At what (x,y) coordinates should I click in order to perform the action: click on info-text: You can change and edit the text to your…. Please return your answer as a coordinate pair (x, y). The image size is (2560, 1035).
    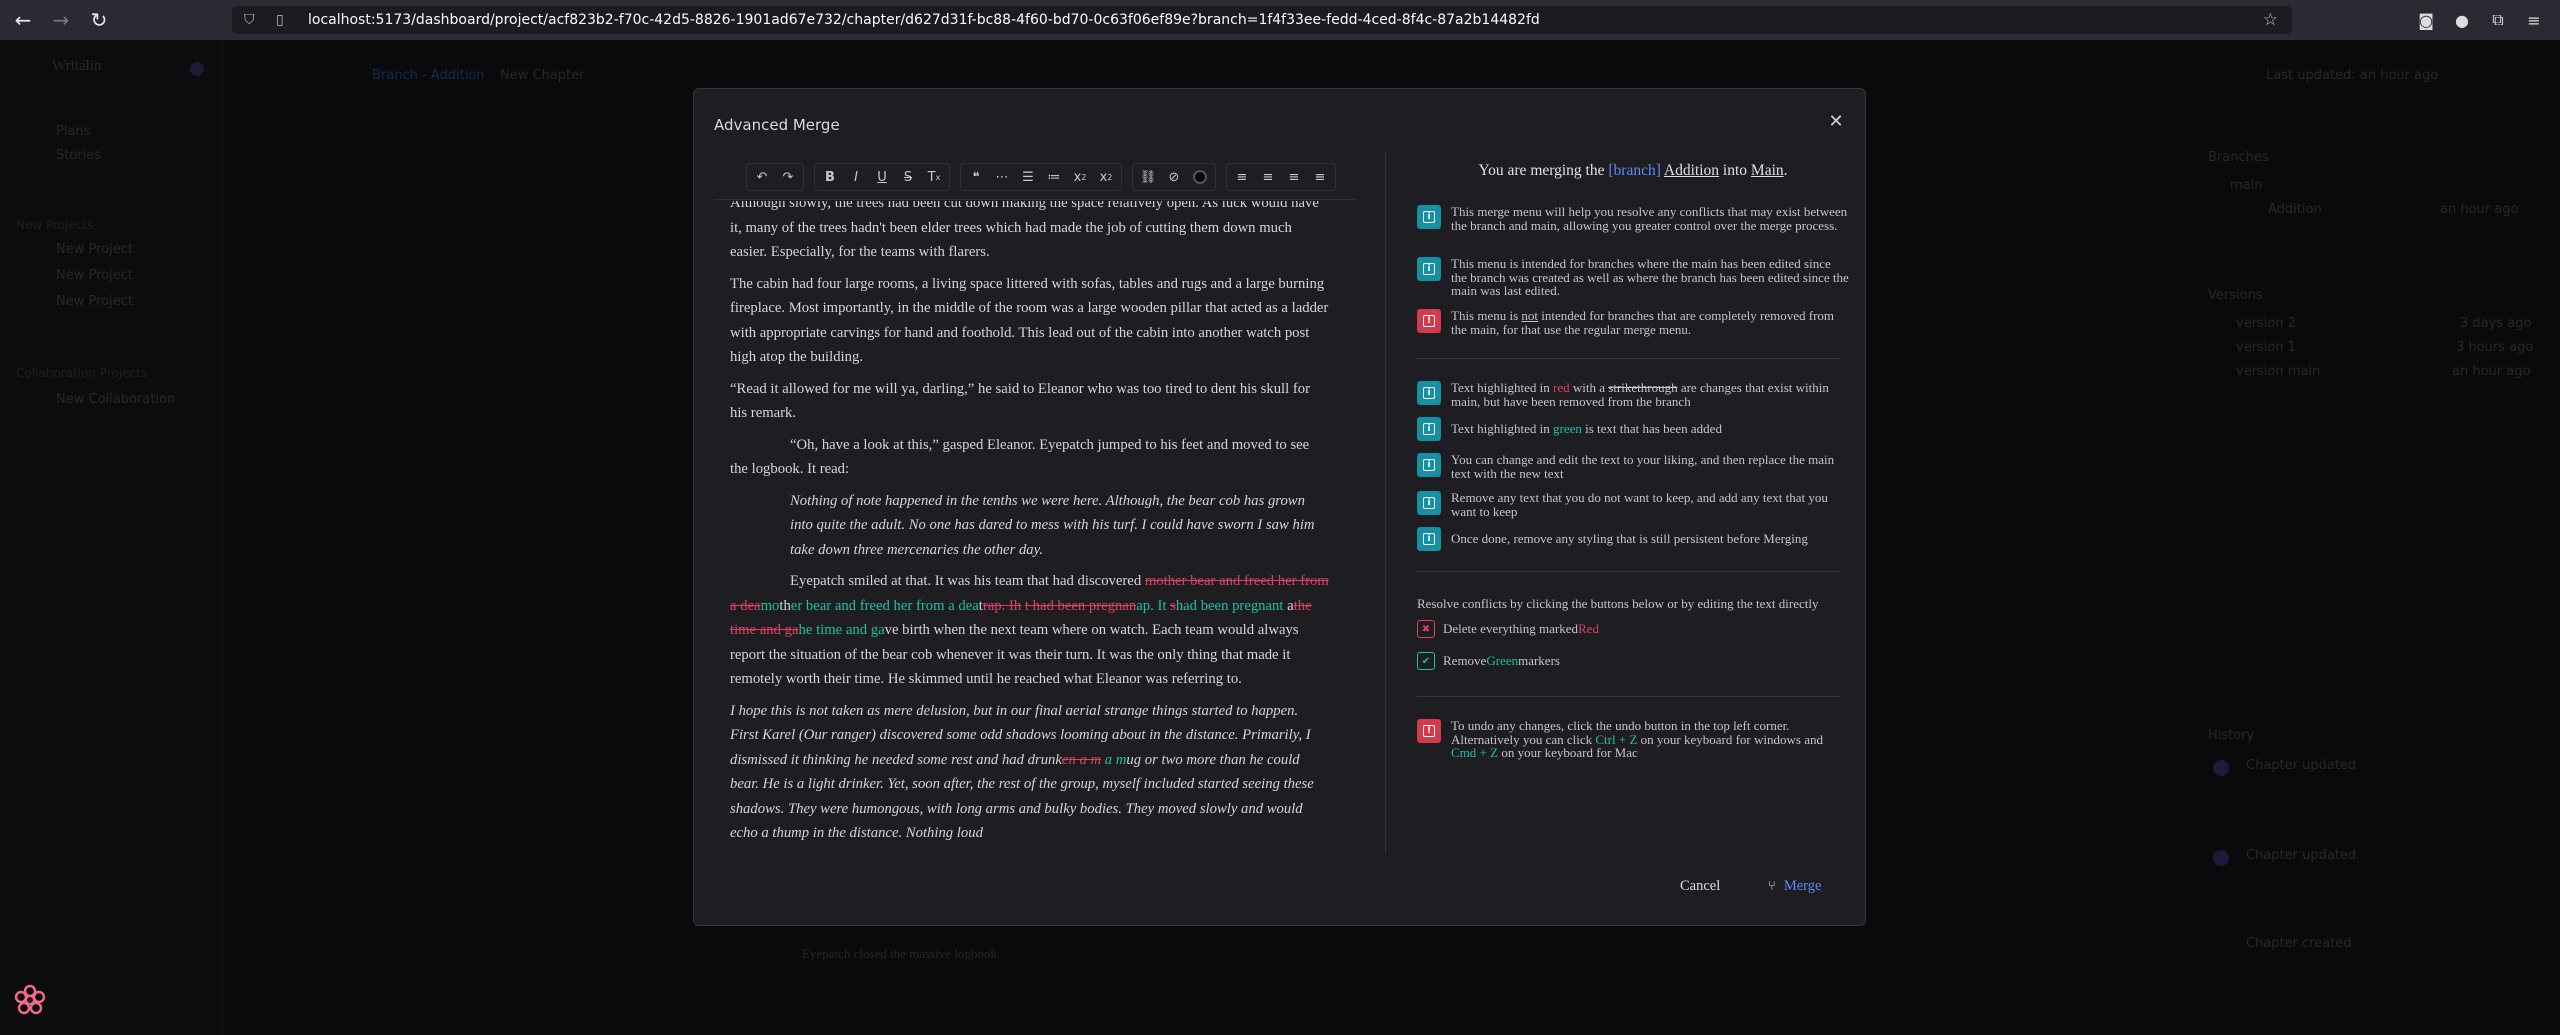
    Looking at the image, I should click on (1643, 466).